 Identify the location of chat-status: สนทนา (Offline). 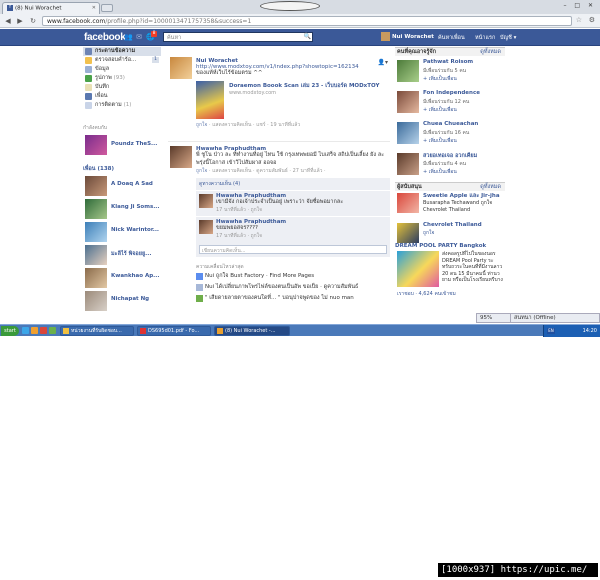
(554, 318).